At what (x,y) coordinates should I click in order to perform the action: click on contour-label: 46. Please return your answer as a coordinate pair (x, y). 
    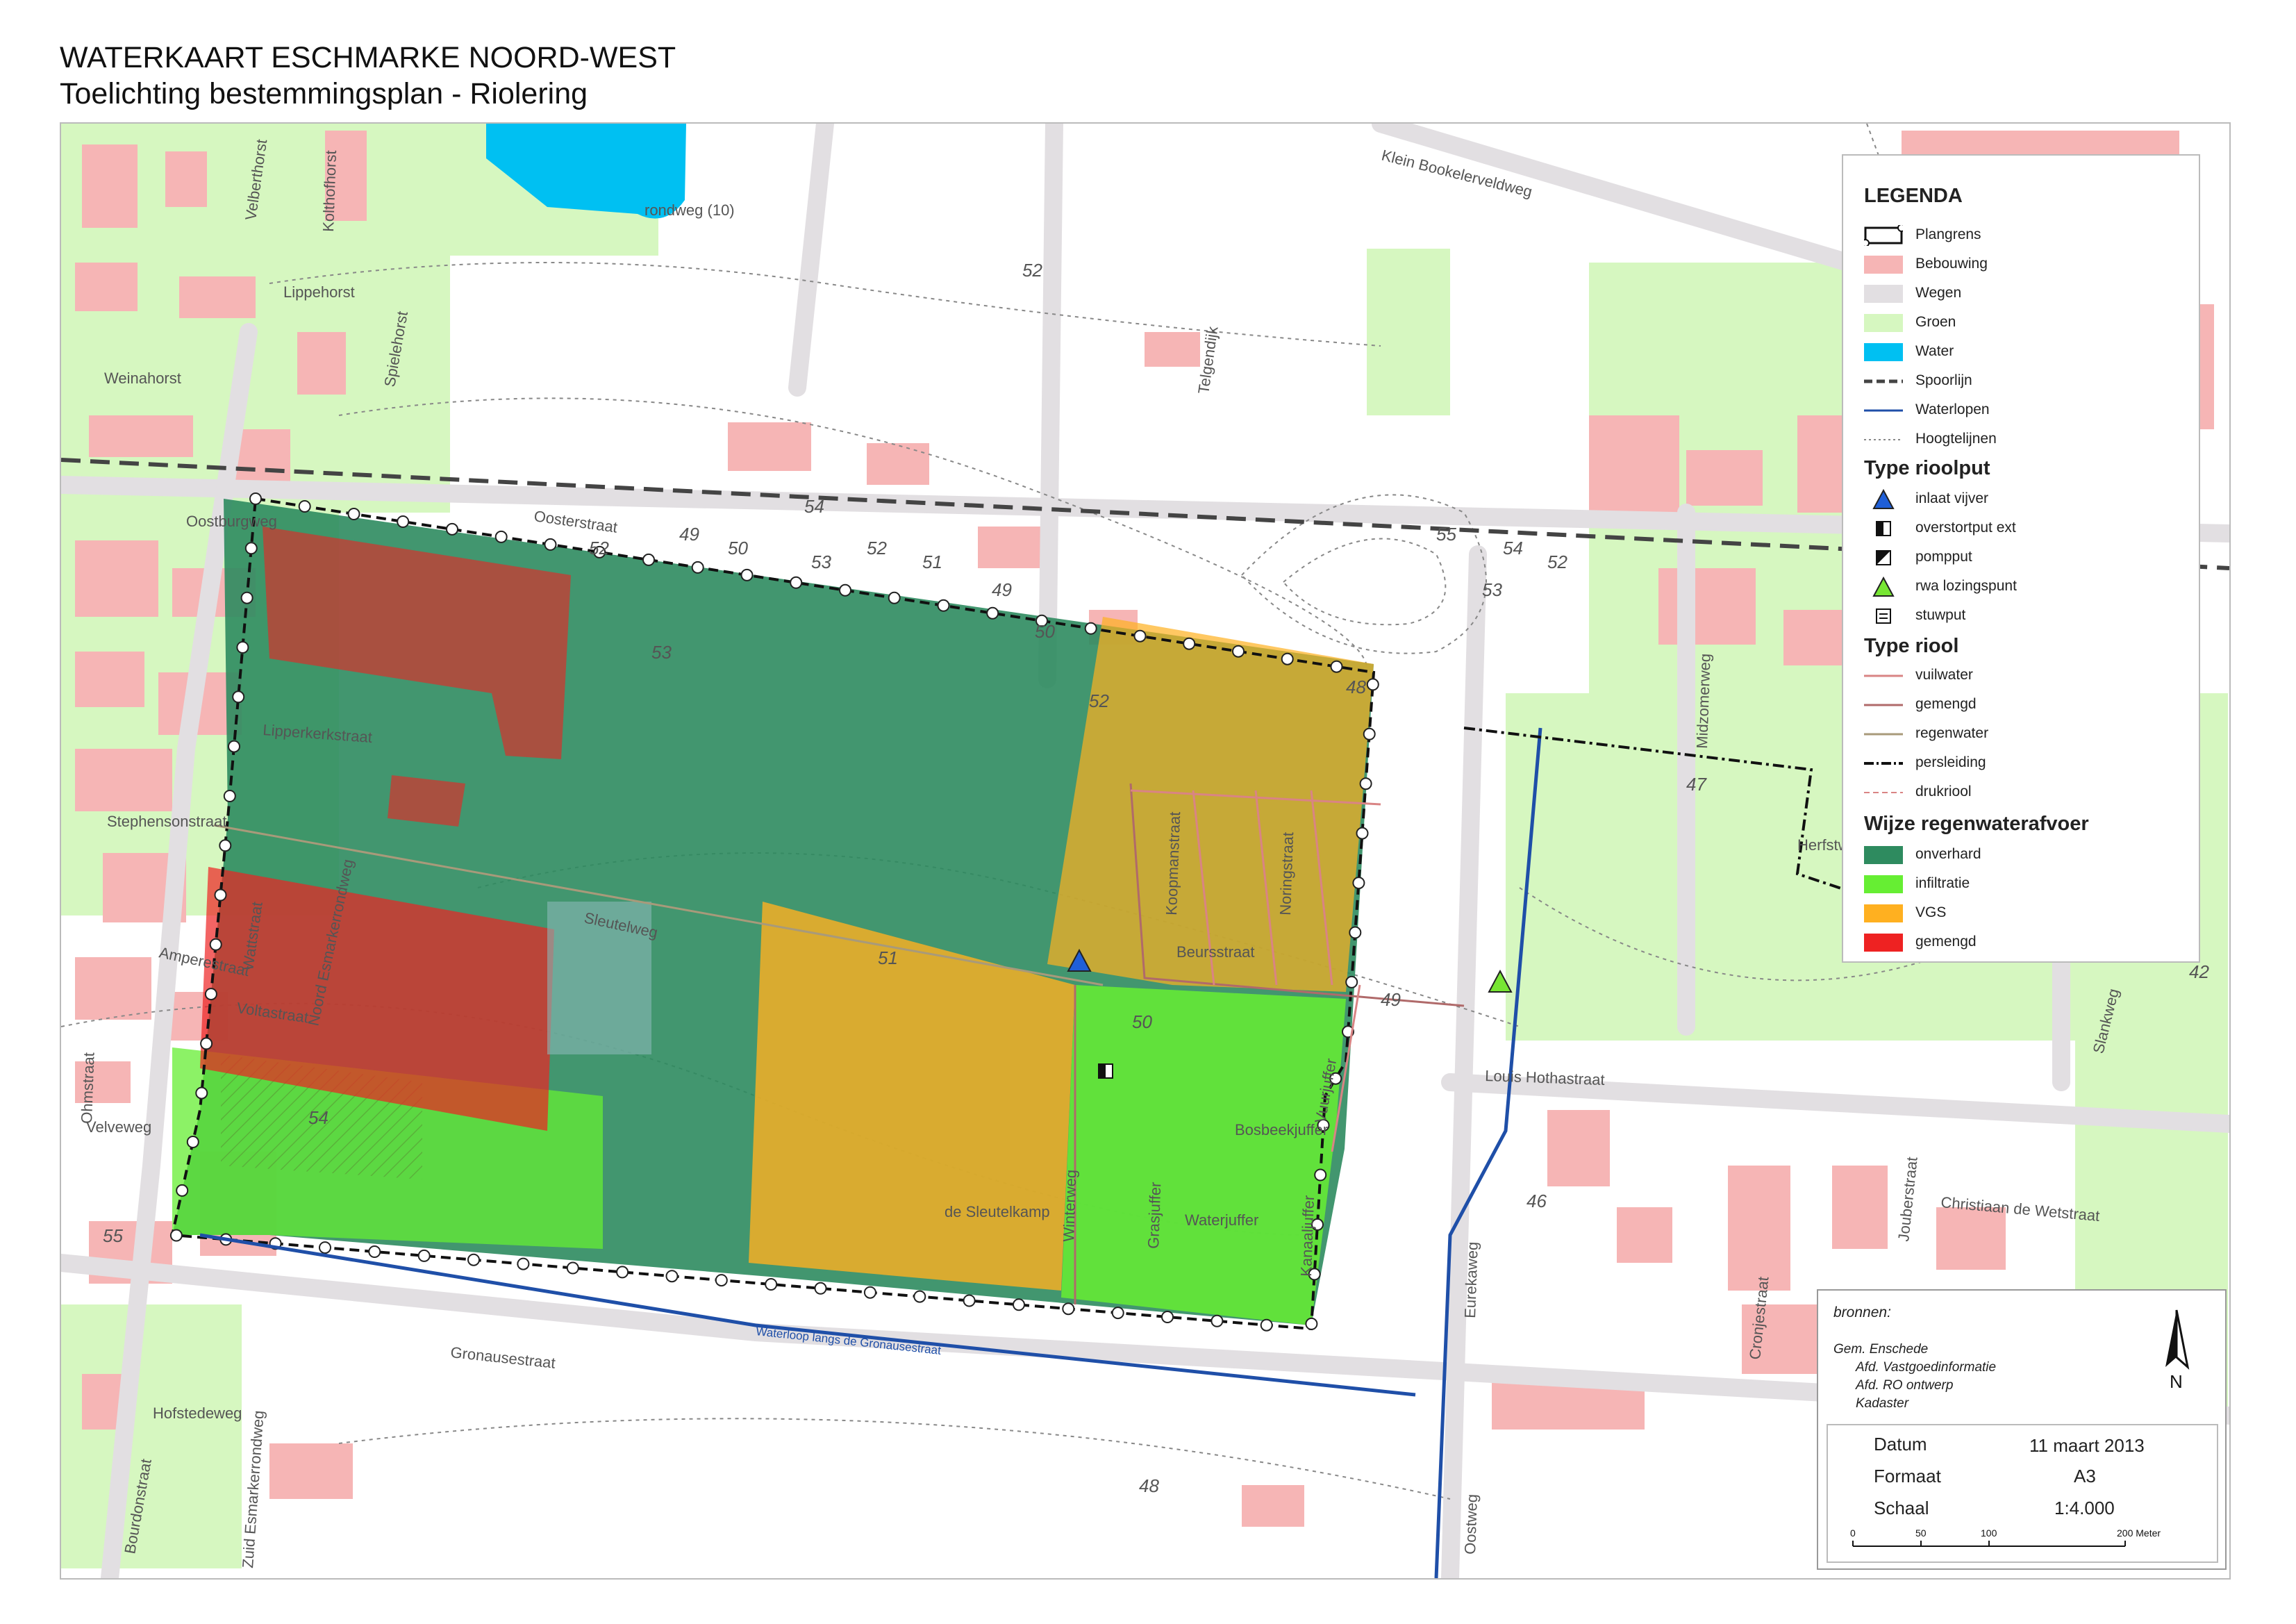
    Looking at the image, I should click on (1536, 1201).